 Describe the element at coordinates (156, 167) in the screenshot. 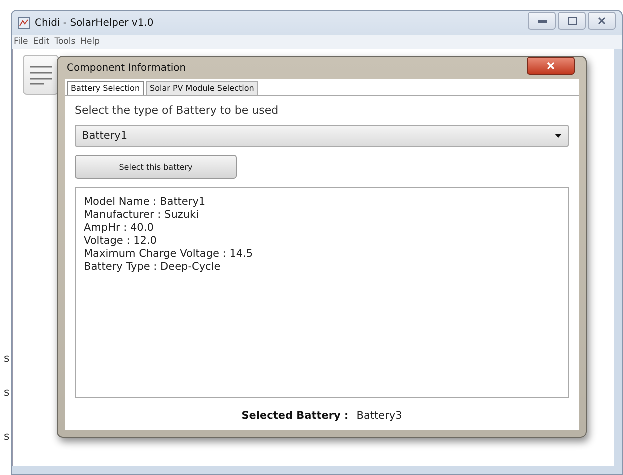

I see `select-battery-button: Select this battery` at that location.